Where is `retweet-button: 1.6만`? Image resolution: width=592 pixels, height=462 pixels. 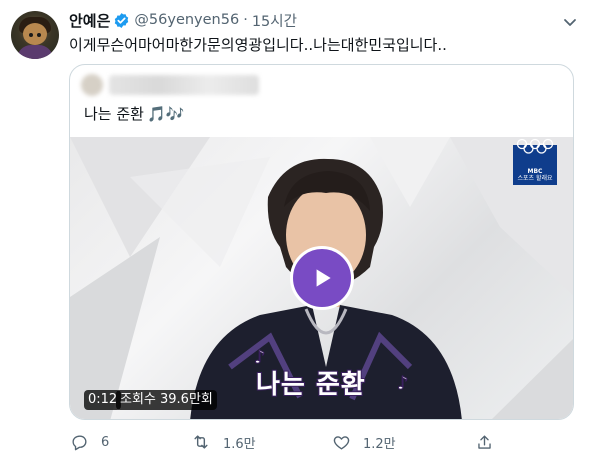
retweet-button: 1.6만 is located at coordinates (223, 442).